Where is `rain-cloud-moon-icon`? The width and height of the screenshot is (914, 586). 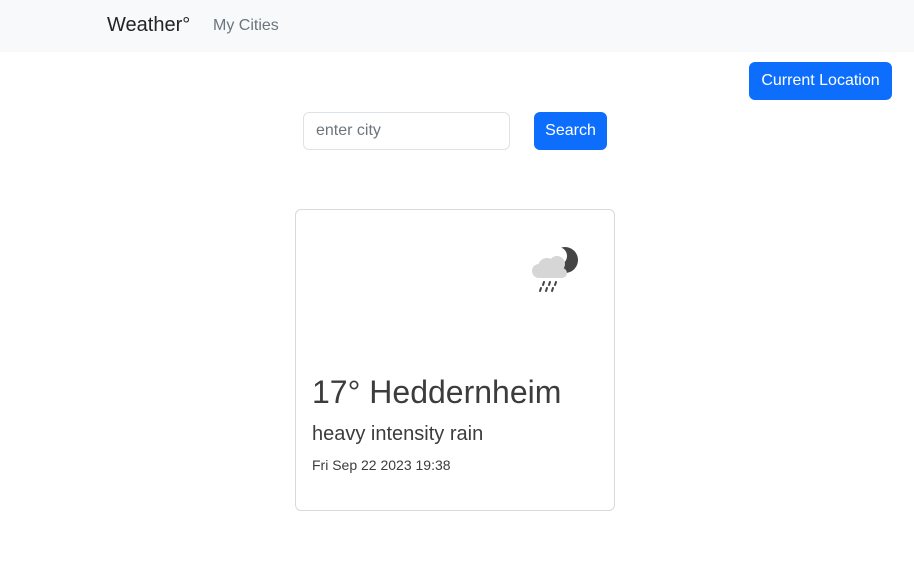 rain-cloud-moon-icon is located at coordinates (555, 269).